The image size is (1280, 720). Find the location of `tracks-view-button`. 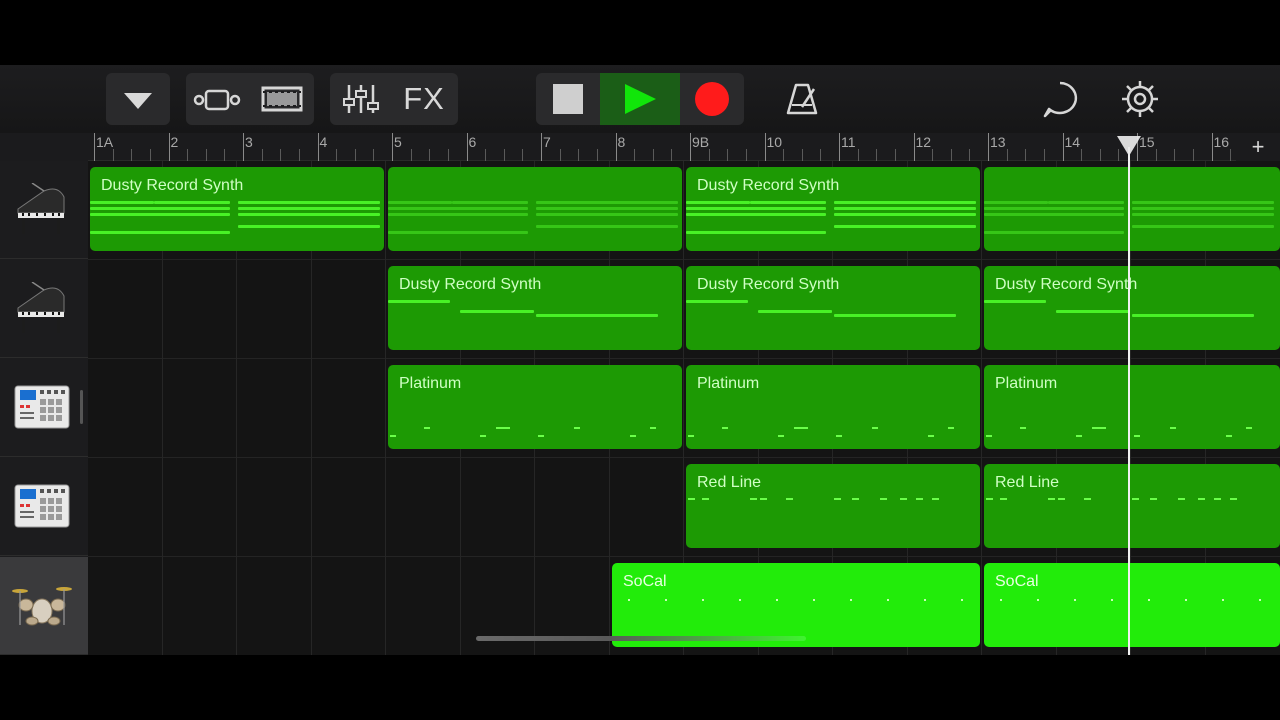

tracks-view-button is located at coordinates (220, 99).